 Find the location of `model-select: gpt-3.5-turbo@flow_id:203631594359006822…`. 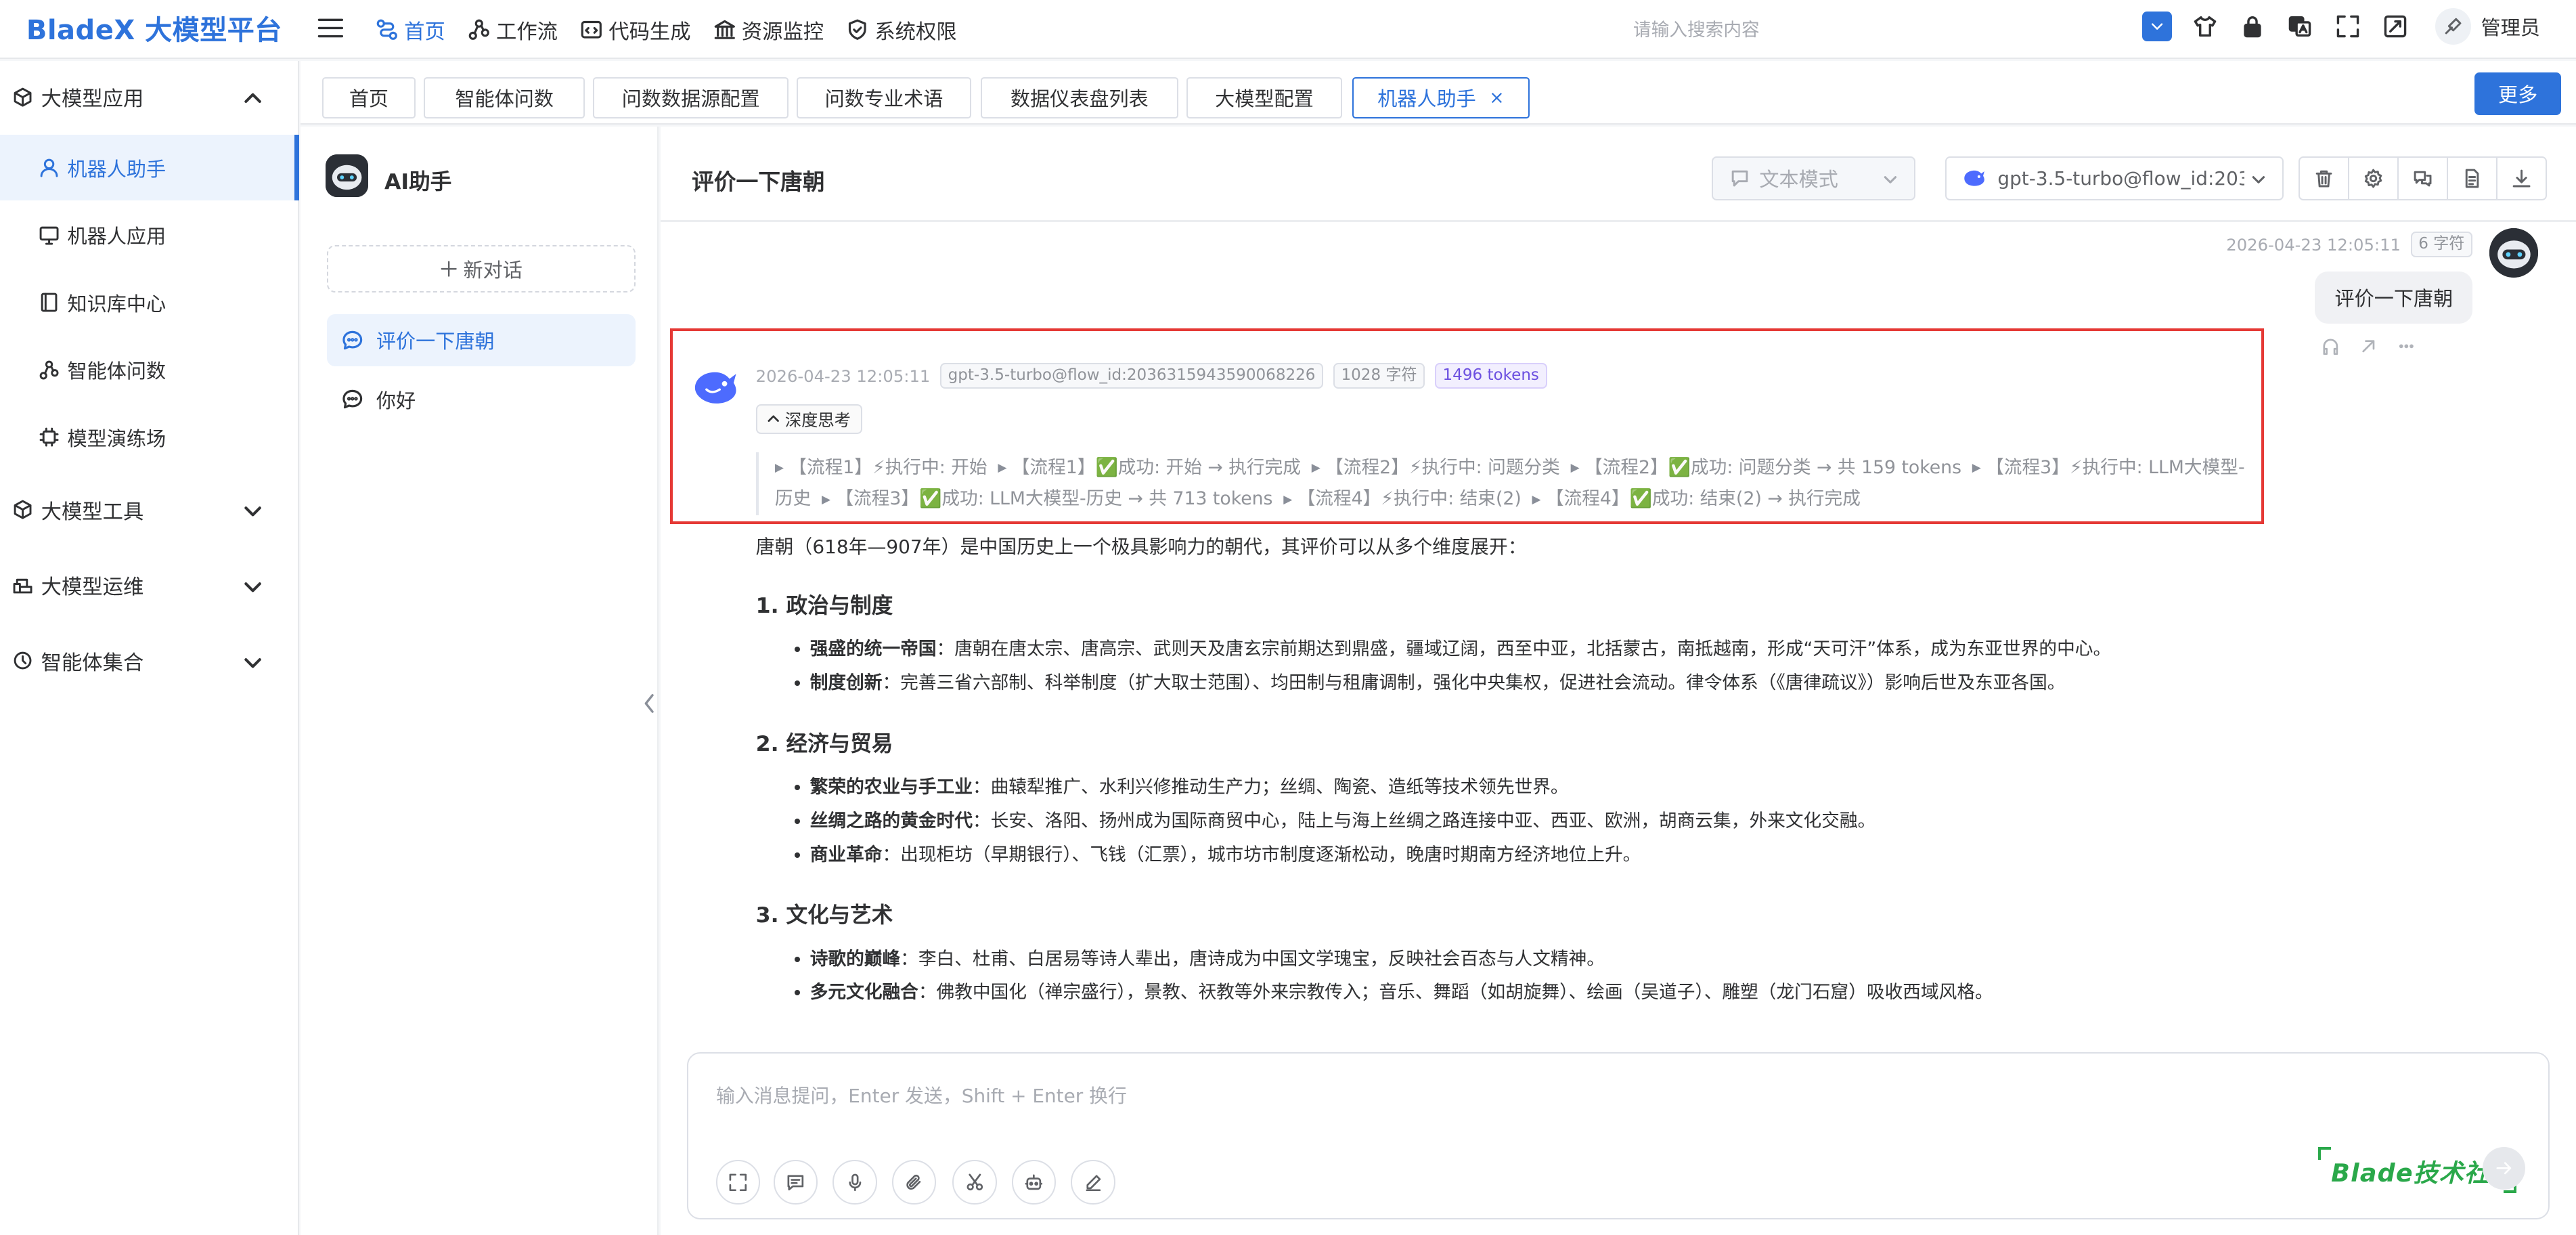

model-select: gpt-3.5-turbo@flow_id:203631594359006822… is located at coordinates (2114, 179).